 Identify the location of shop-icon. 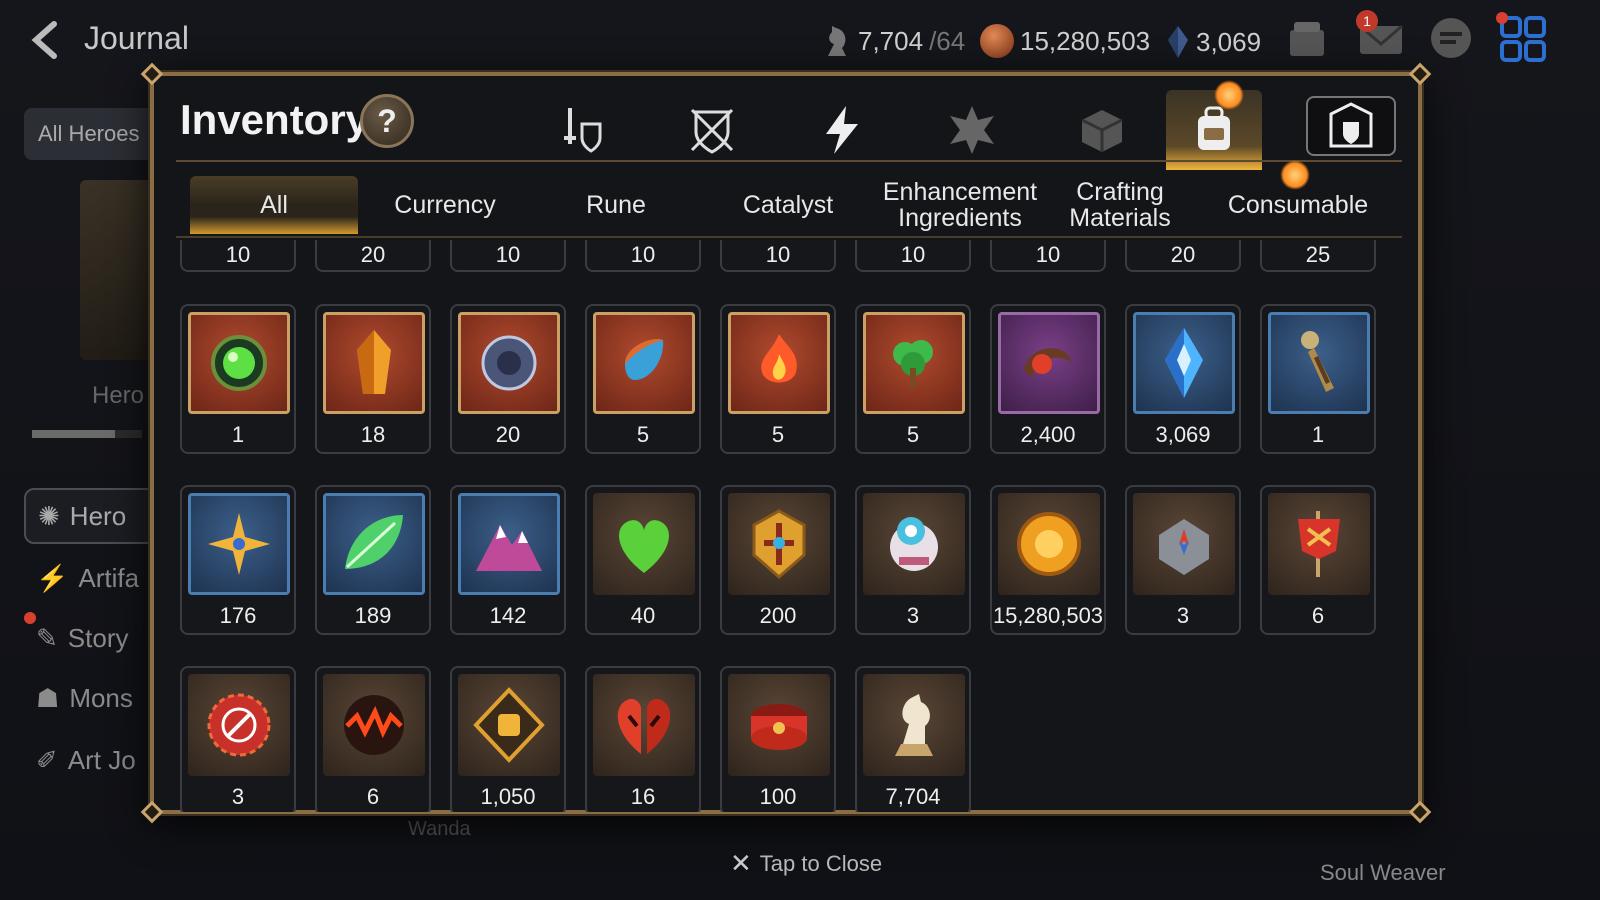
(1307, 39).